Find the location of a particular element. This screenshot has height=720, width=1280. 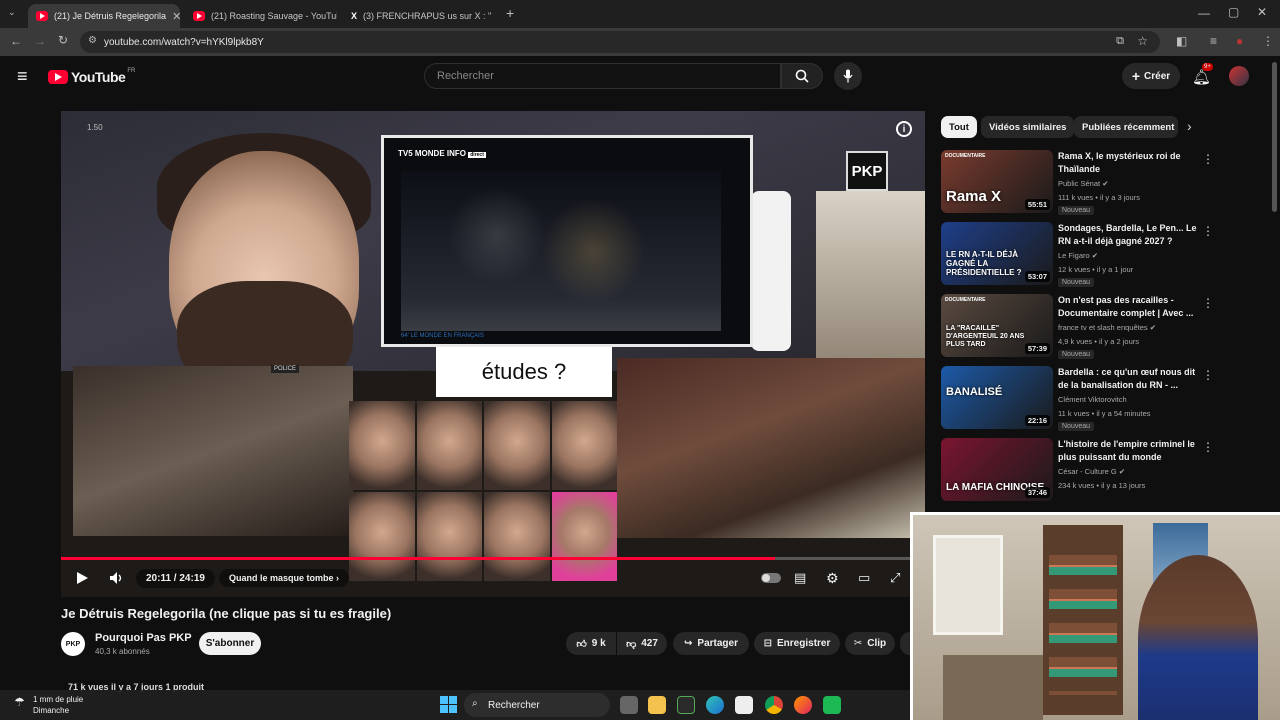

windows-start-icon is located at coordinates (448, 704).